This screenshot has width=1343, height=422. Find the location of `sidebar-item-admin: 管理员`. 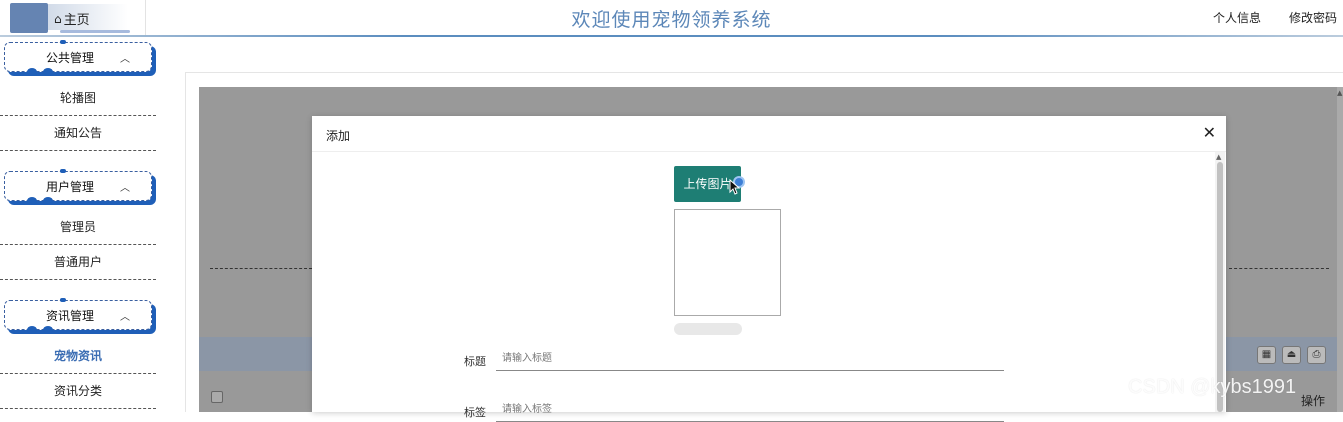

sidebar-item-admin: 管理员 is located at coordinates (78, 227).